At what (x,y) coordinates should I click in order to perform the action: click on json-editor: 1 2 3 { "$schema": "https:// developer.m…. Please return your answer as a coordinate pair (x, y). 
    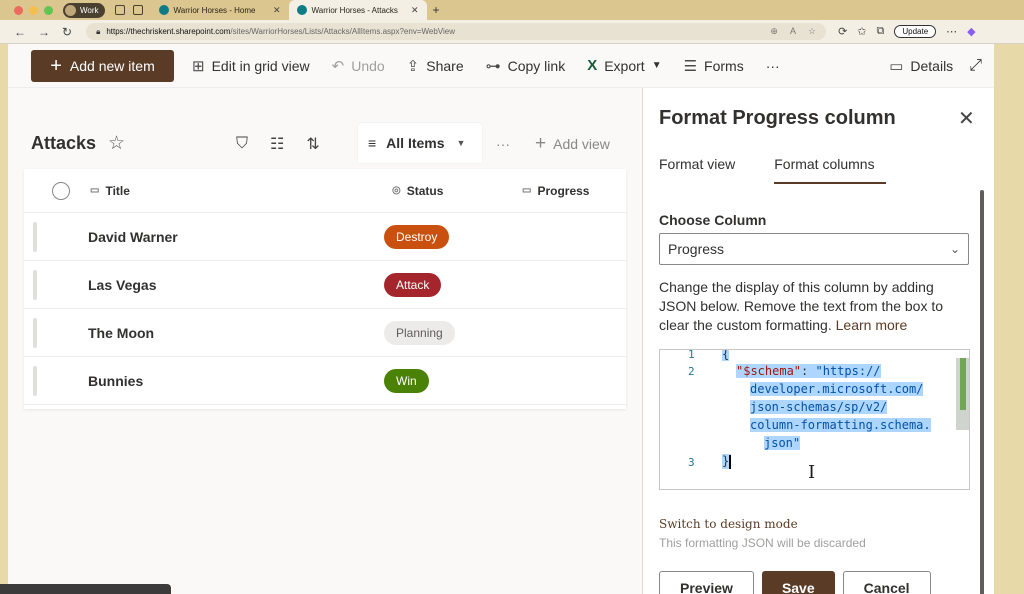
    Looking at the image, I should click on (814, 419).